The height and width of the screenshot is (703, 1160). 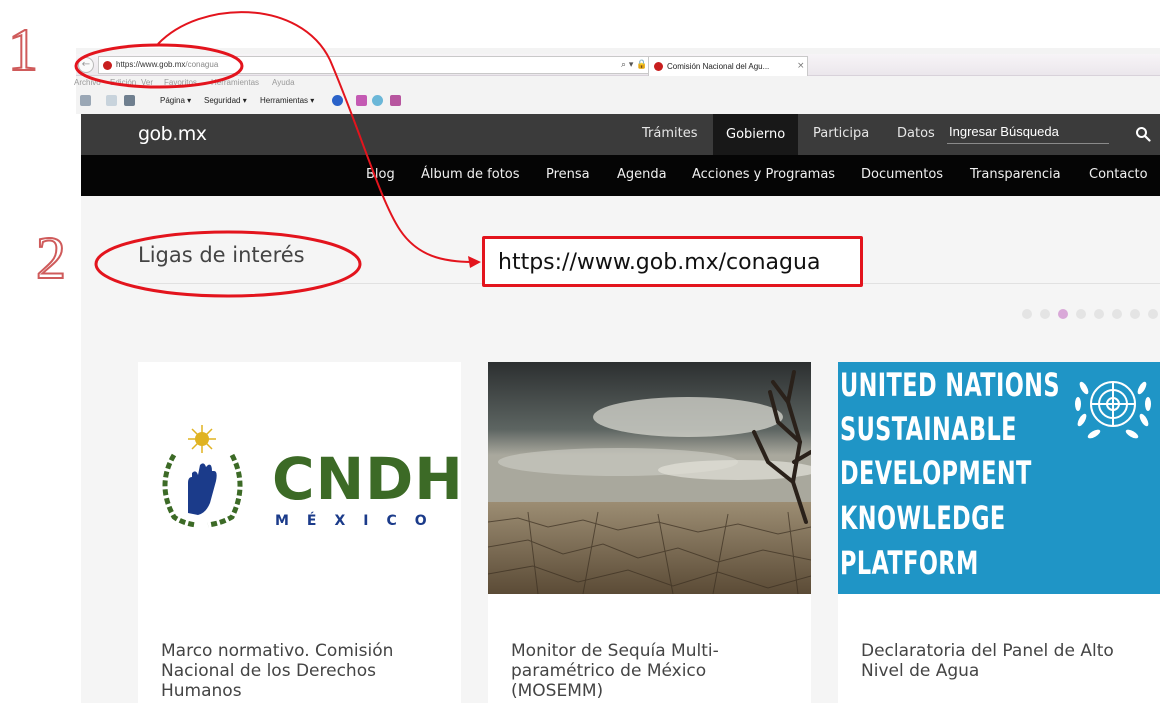 What do you see at coordinates (111, 100) in the screenshot?
I see `feeds-icon` at bounding box center [111, 100].